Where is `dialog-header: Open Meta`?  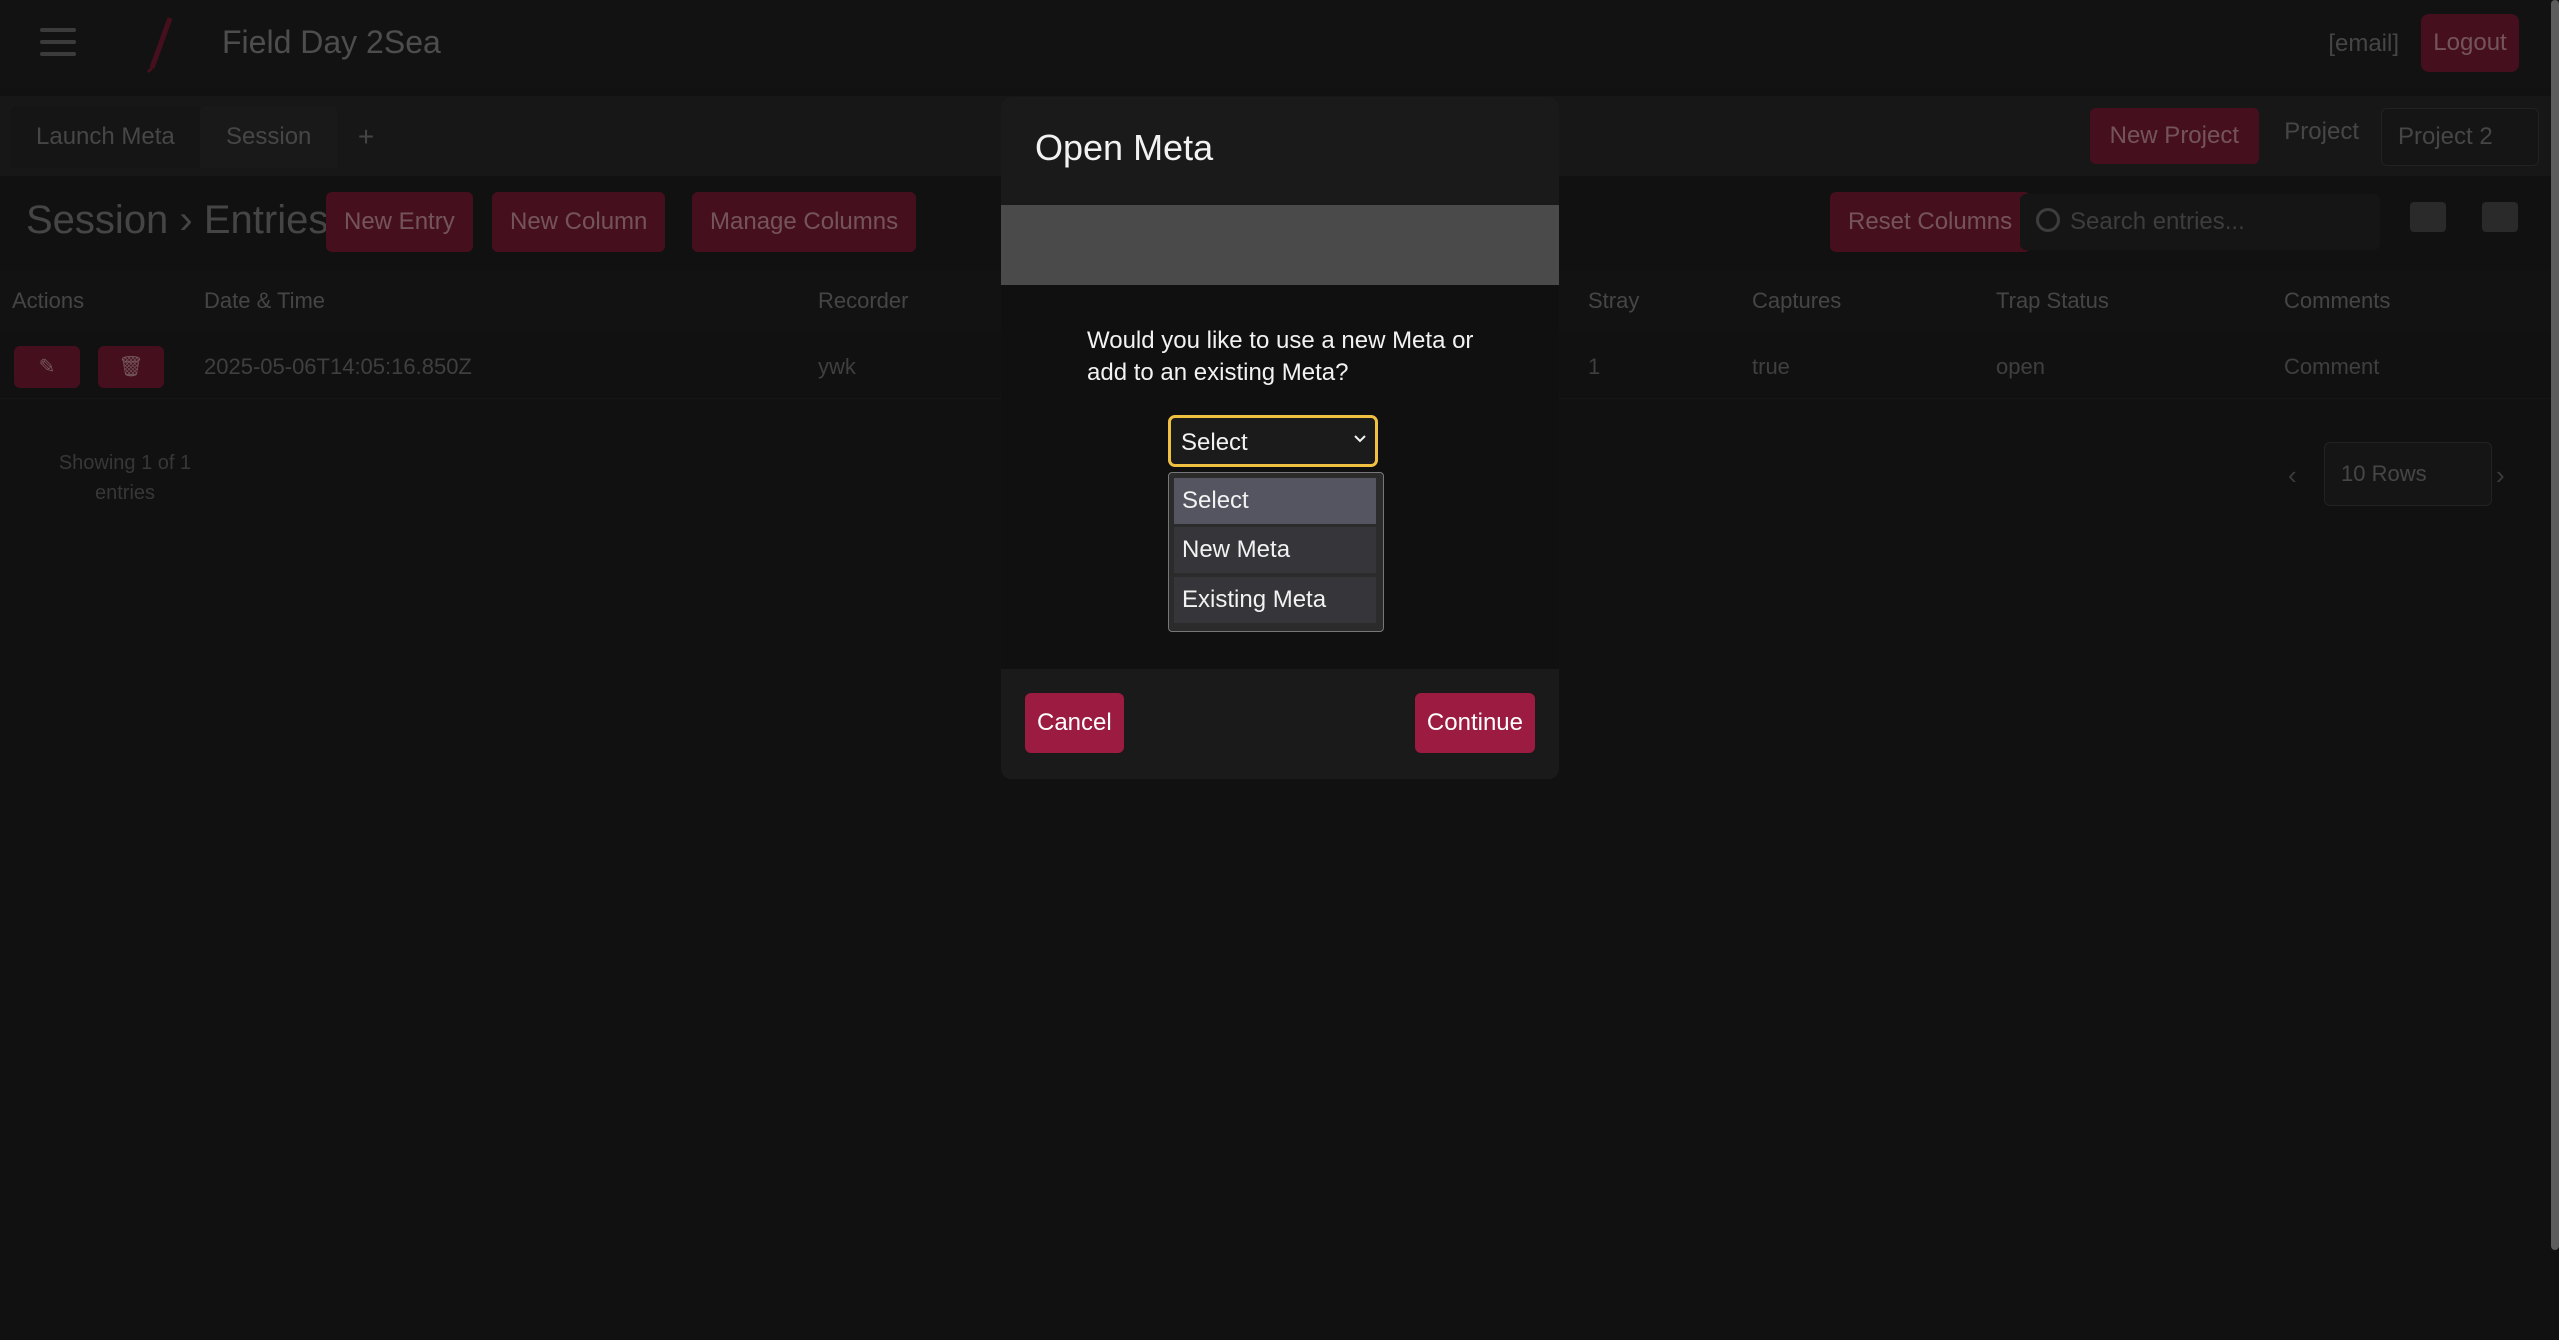
dialog-header: Open Meta is located at coordinates (1280, 151).